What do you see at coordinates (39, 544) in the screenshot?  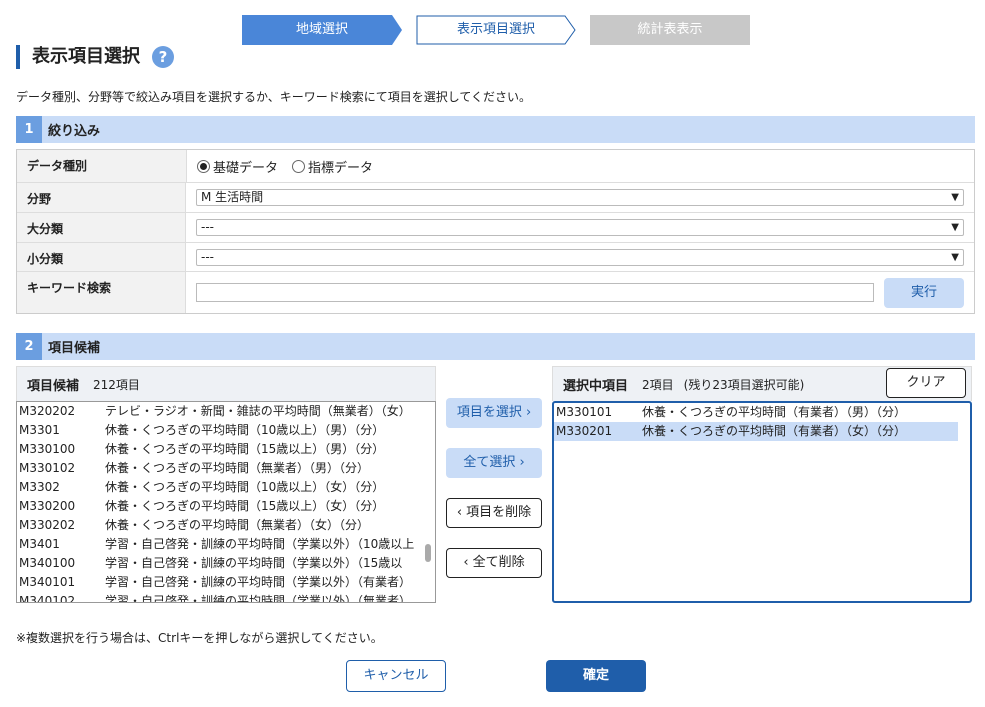 I see `item-code: M3401` at bounding box center [39, 544].